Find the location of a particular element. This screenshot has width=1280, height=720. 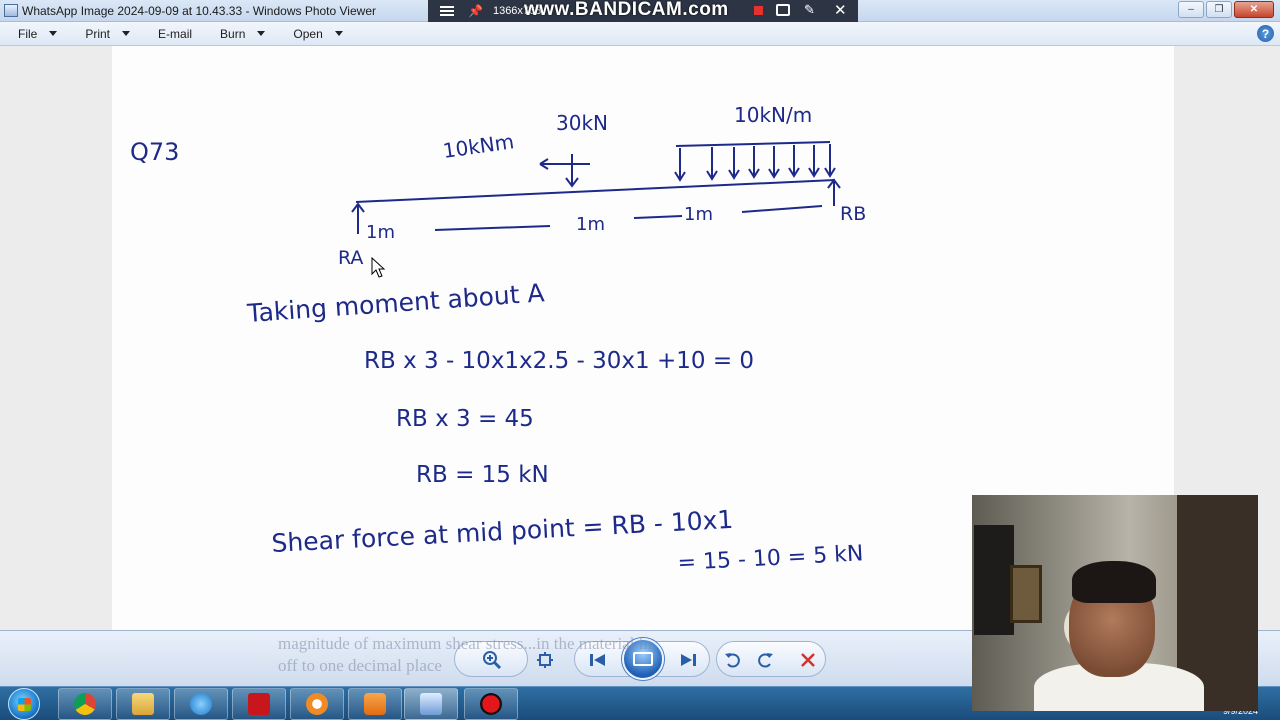

background-line-2: off to one decimal place is located at coordinates (360, 665).